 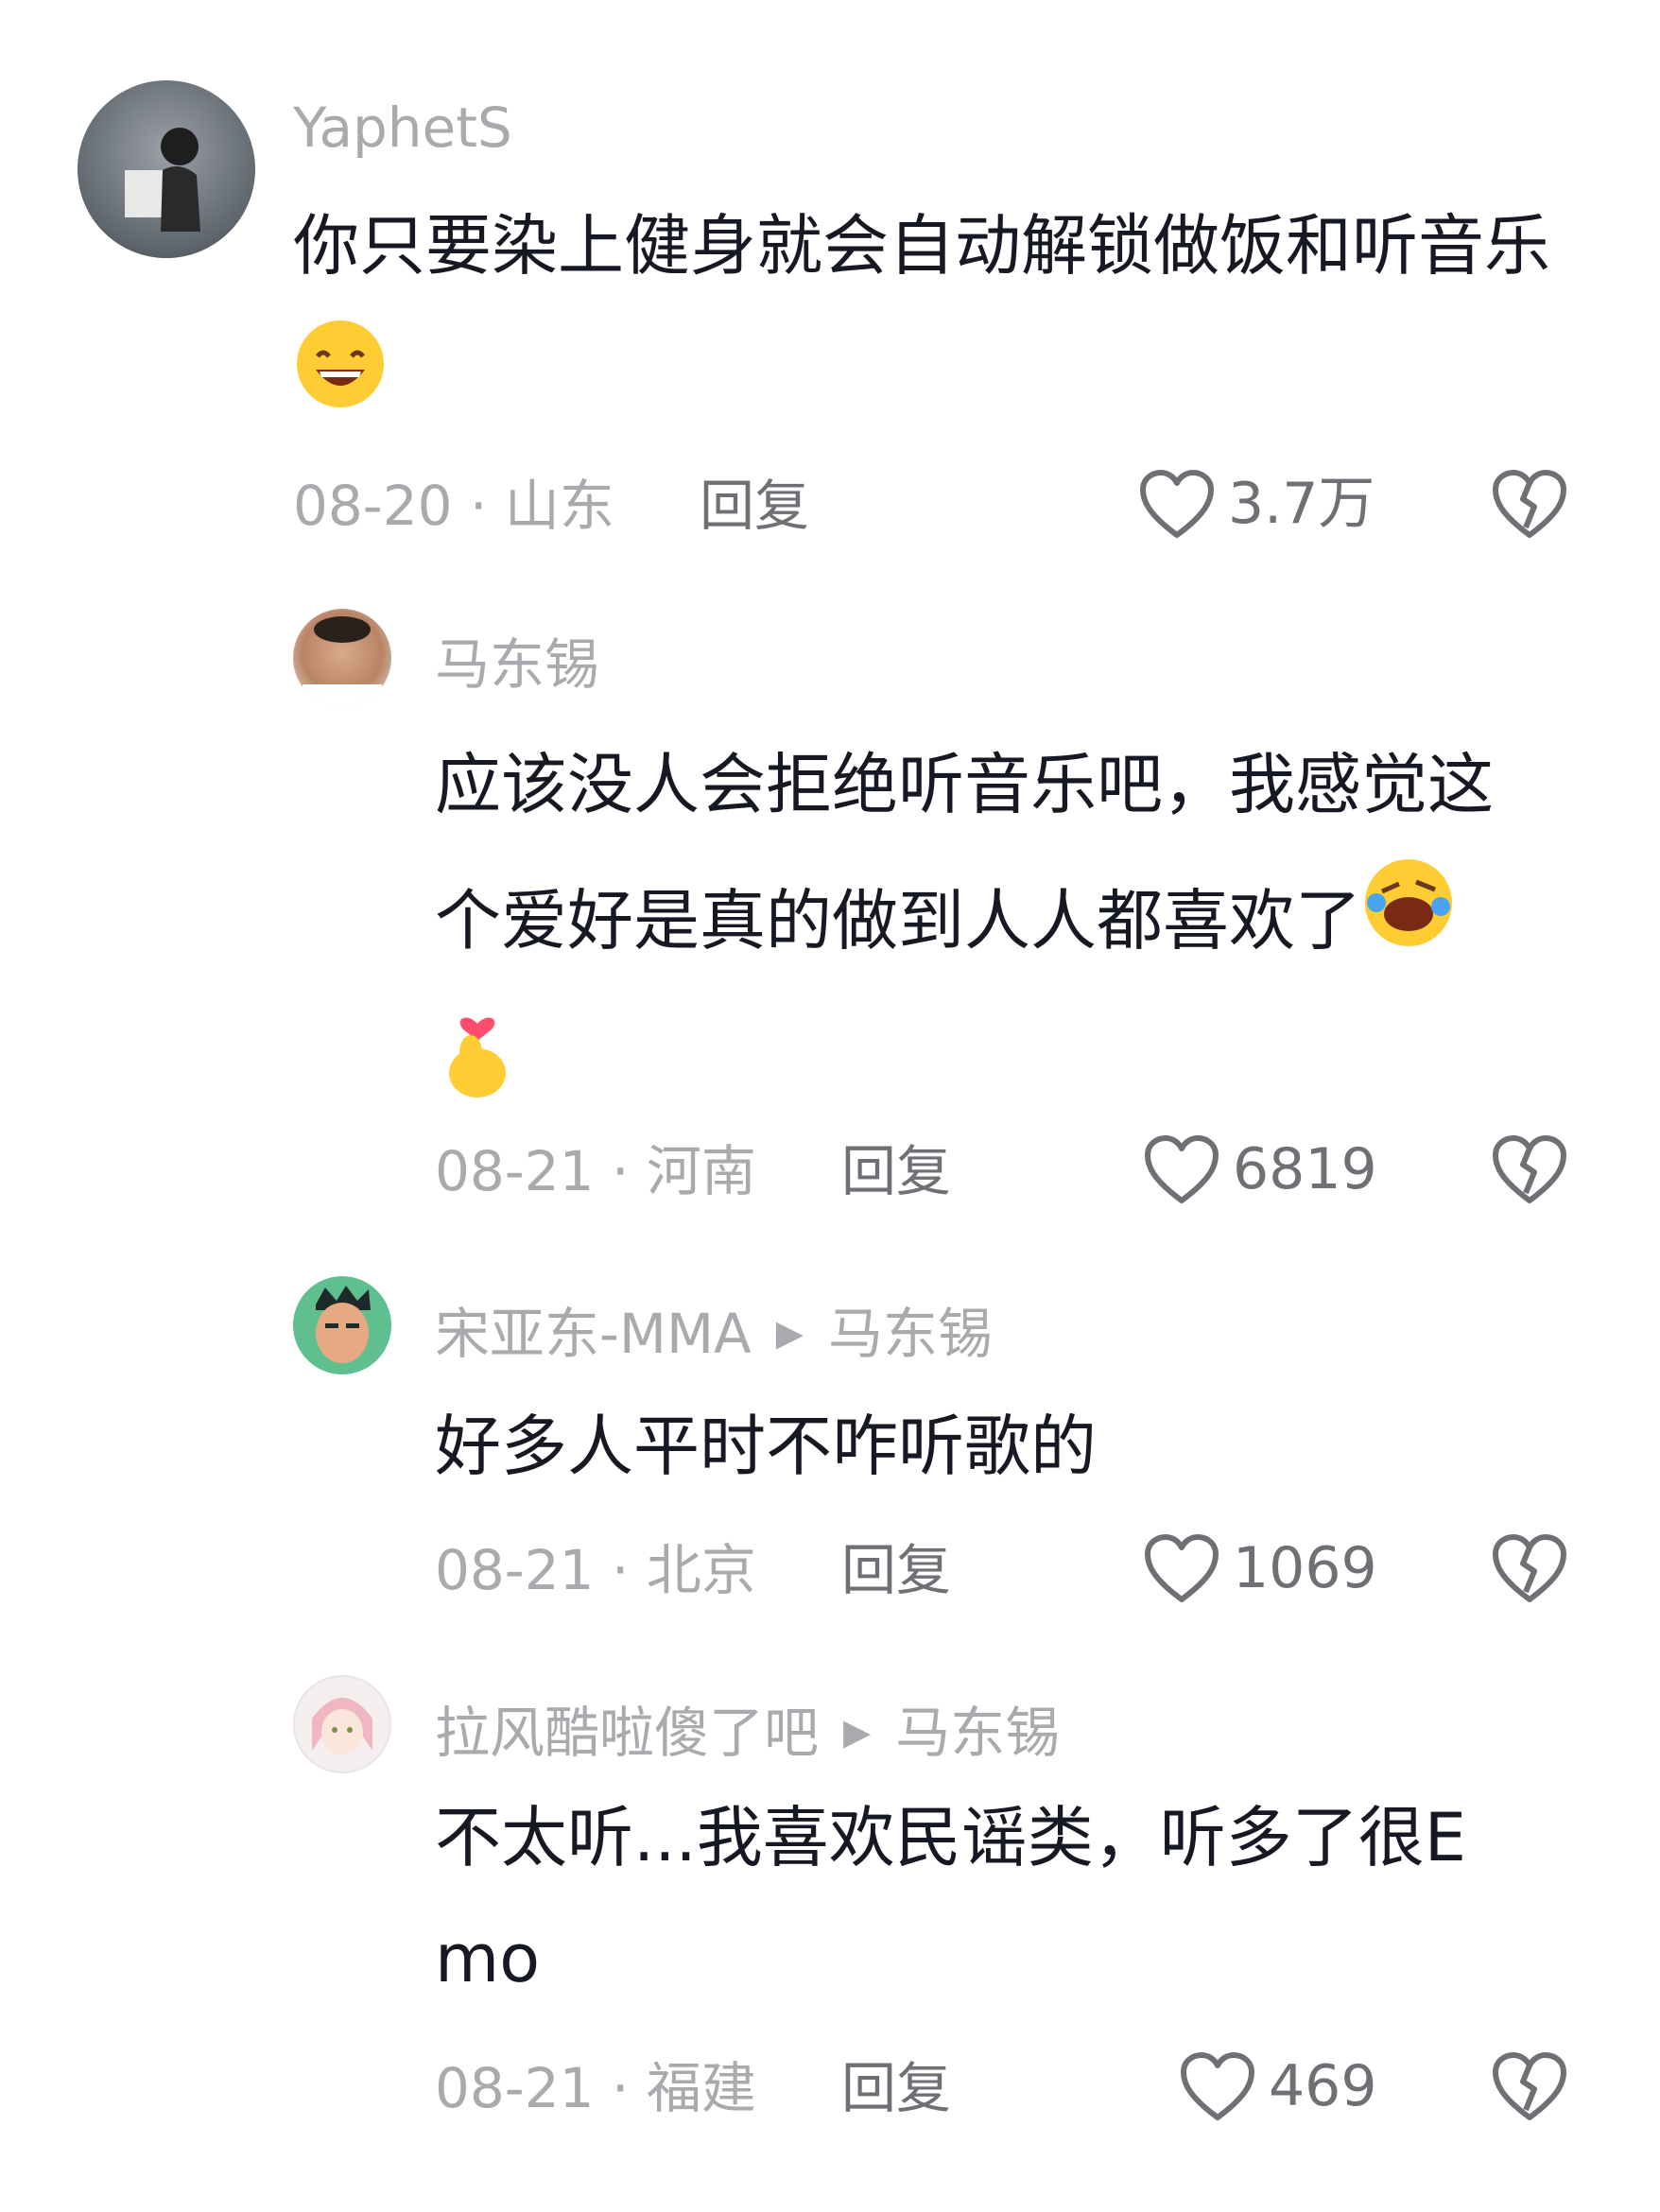 What do you see at coordinates (559, 506) in the screenshot?
I see `comment-location: 山东` at bounding box center [559, 506].